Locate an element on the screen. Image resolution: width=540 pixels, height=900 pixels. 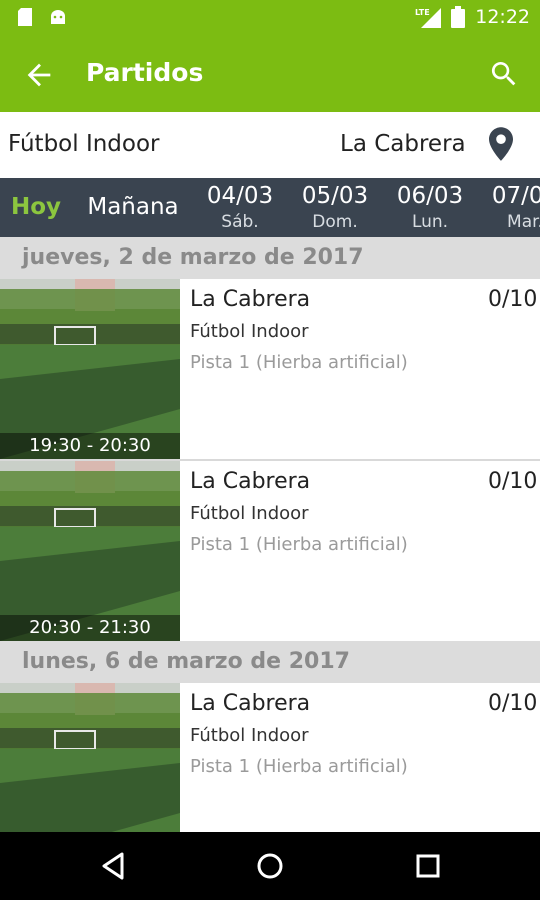
section-date: lunes, 6 de marzo de 2017 is located at coordinates (186, 661).